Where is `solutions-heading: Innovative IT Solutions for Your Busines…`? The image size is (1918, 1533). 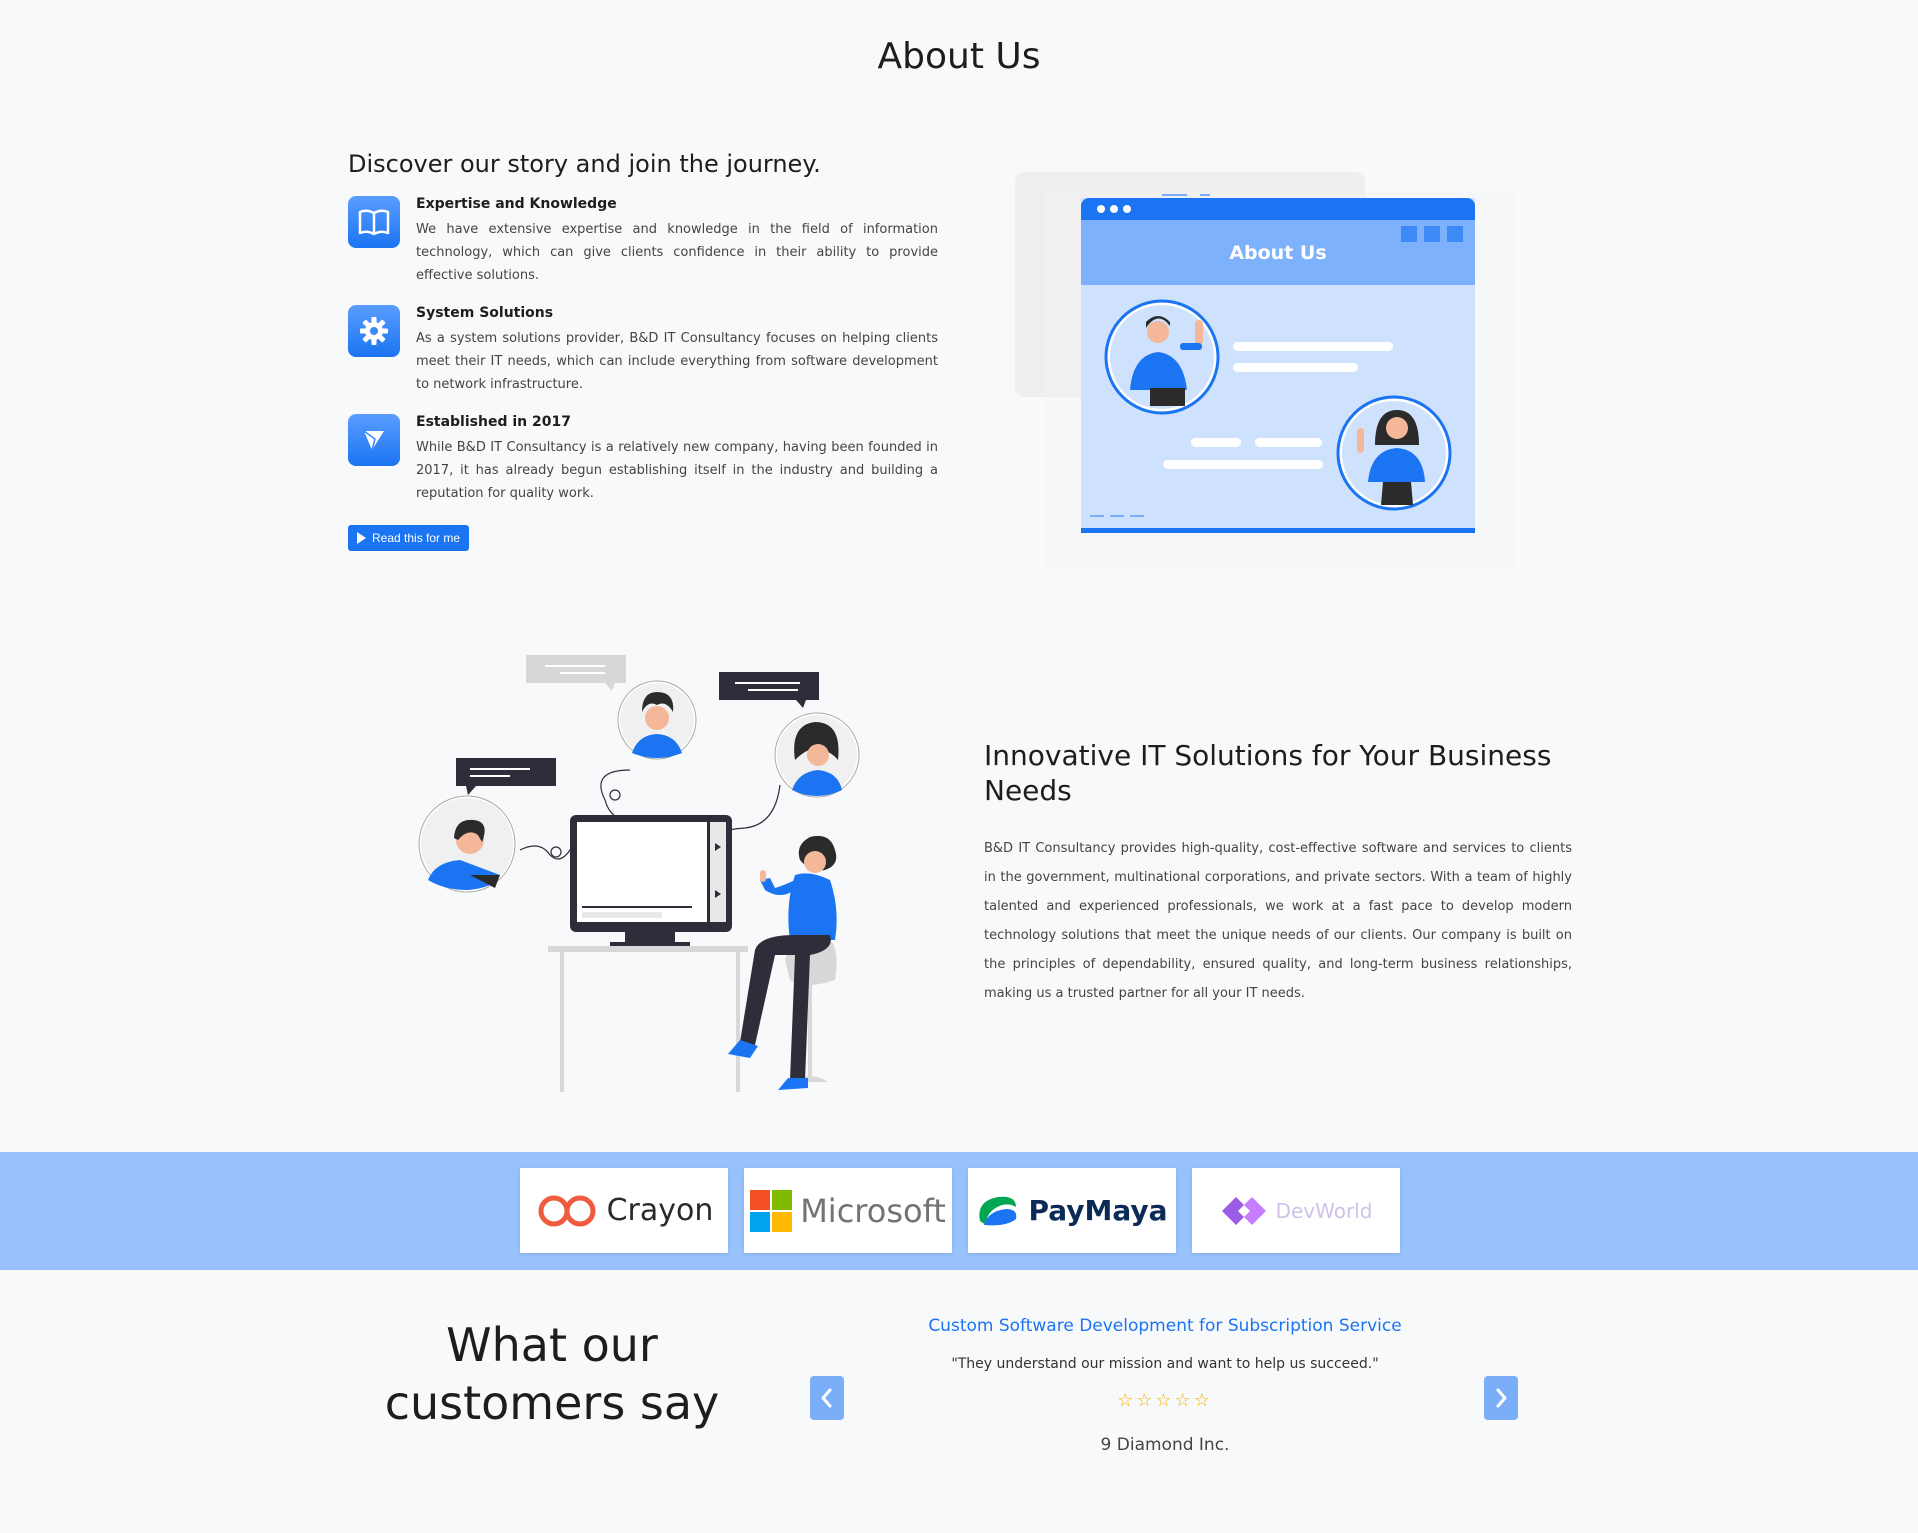
solutions-heading: Innovative IT Solutions for Your Busines… is located at coordinates (1268, 773).